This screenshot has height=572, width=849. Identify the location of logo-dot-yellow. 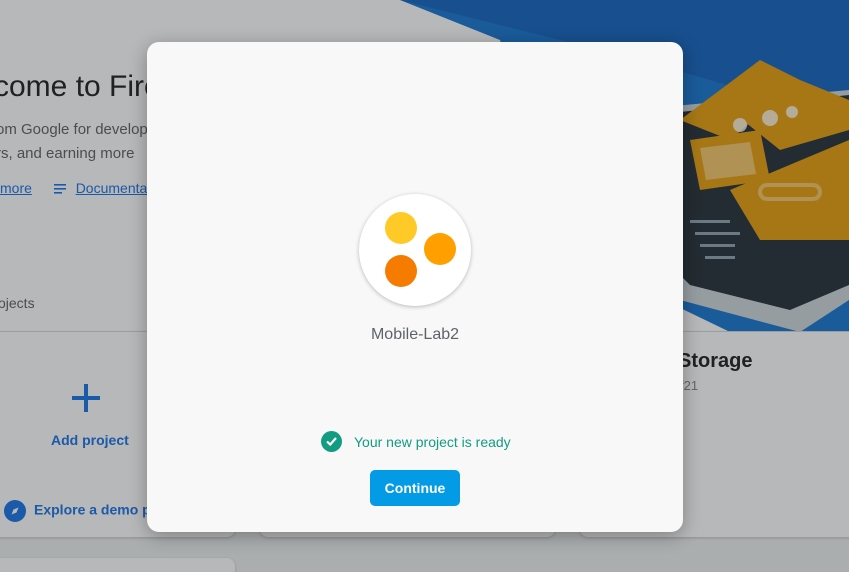
(401, 228).